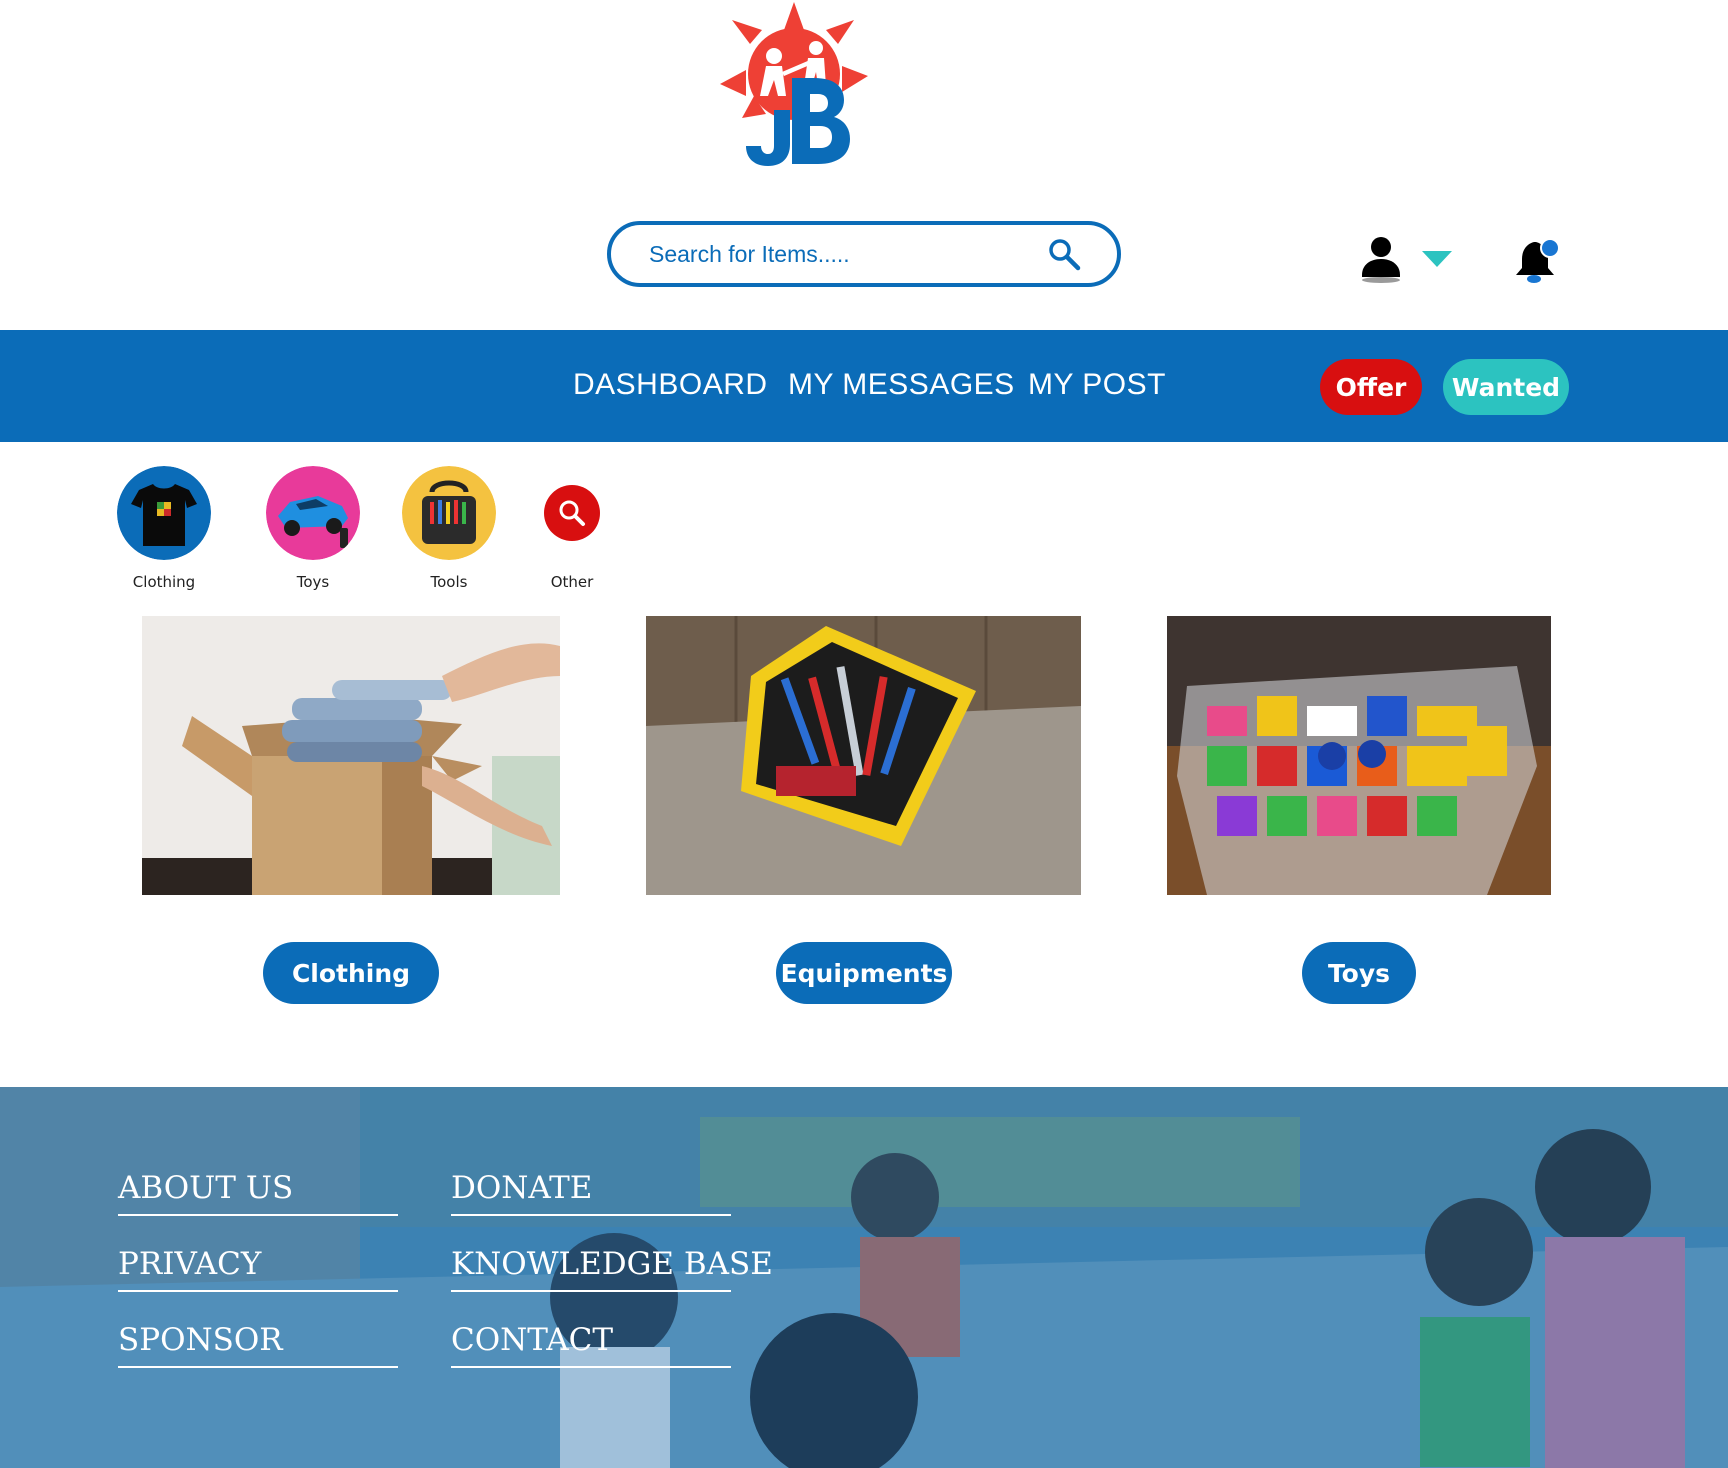 This screenshot has height=1468, width=1728. I want to click on nav-dashboard: DASHBOARD, so click(670, 385).